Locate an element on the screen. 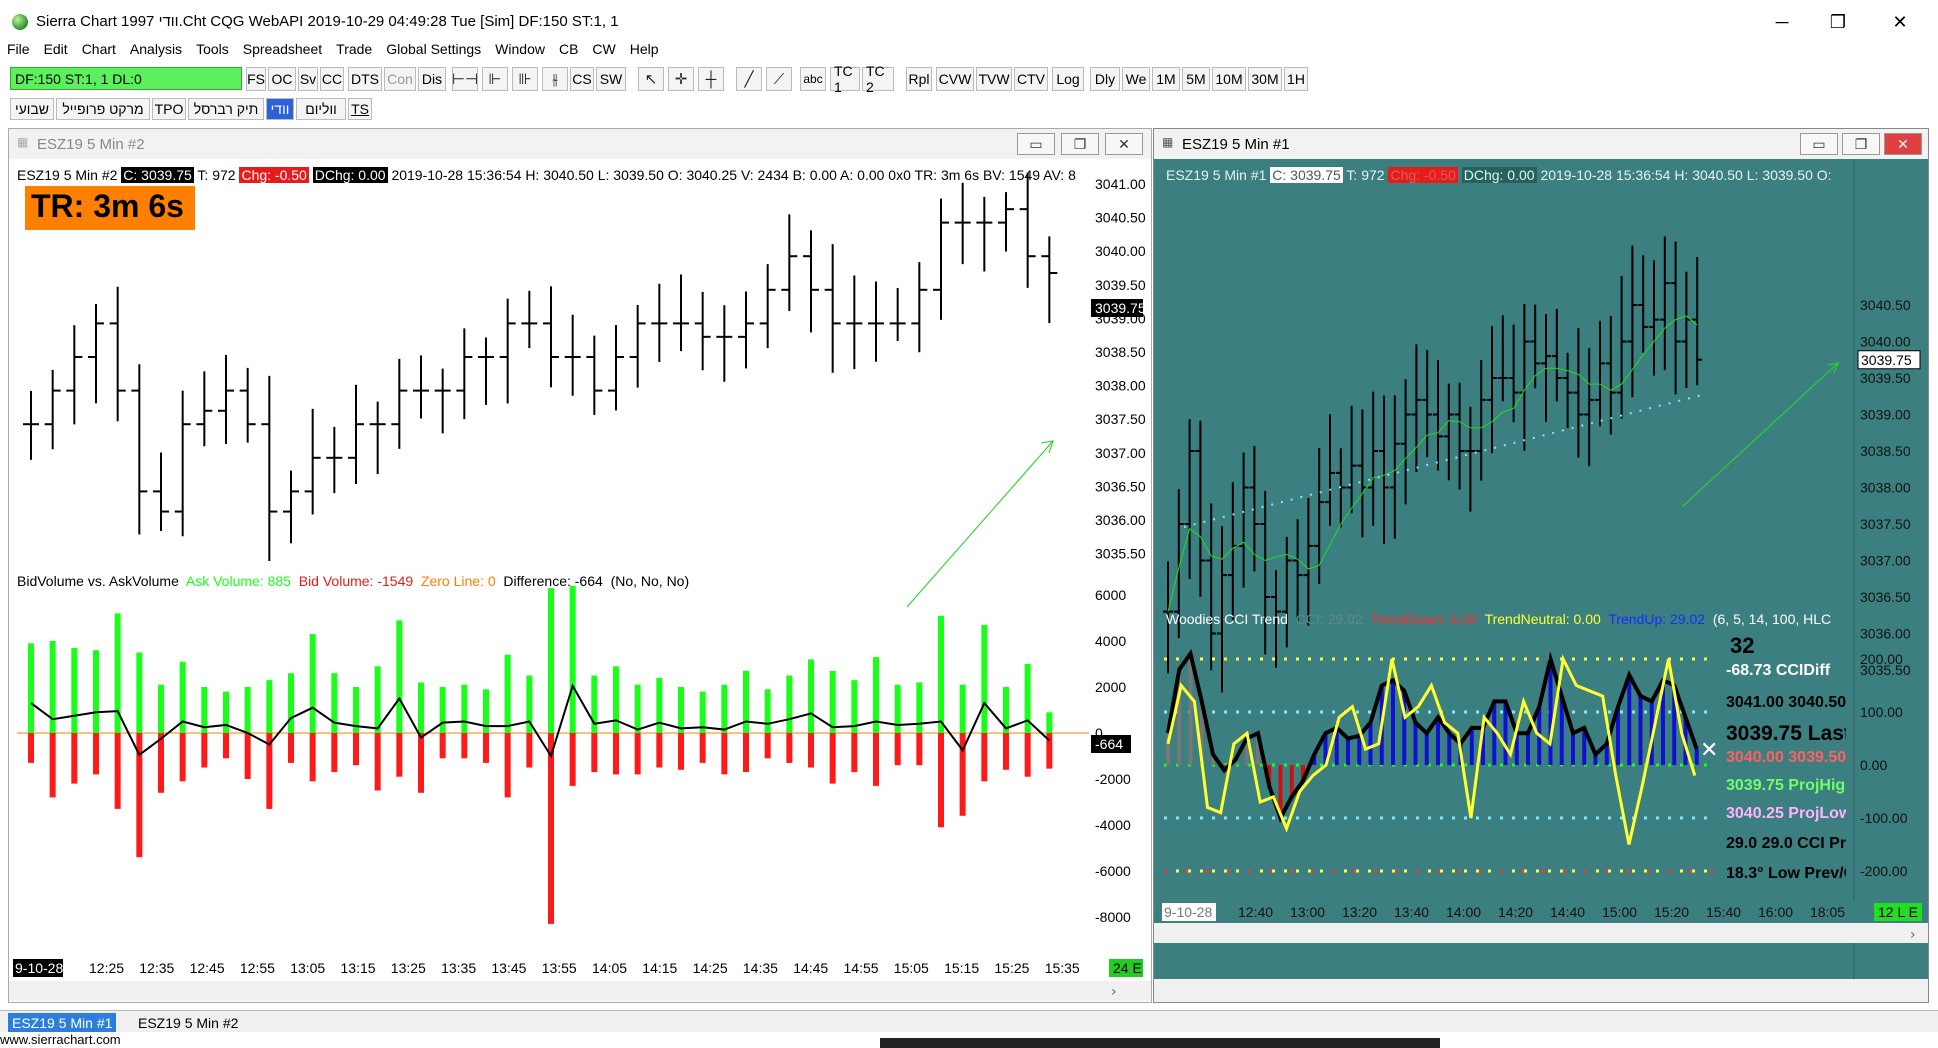 This screenshot has width=1938, height=1048. right-chart-close-button: ✕ is located at coordinates (1903, 144).